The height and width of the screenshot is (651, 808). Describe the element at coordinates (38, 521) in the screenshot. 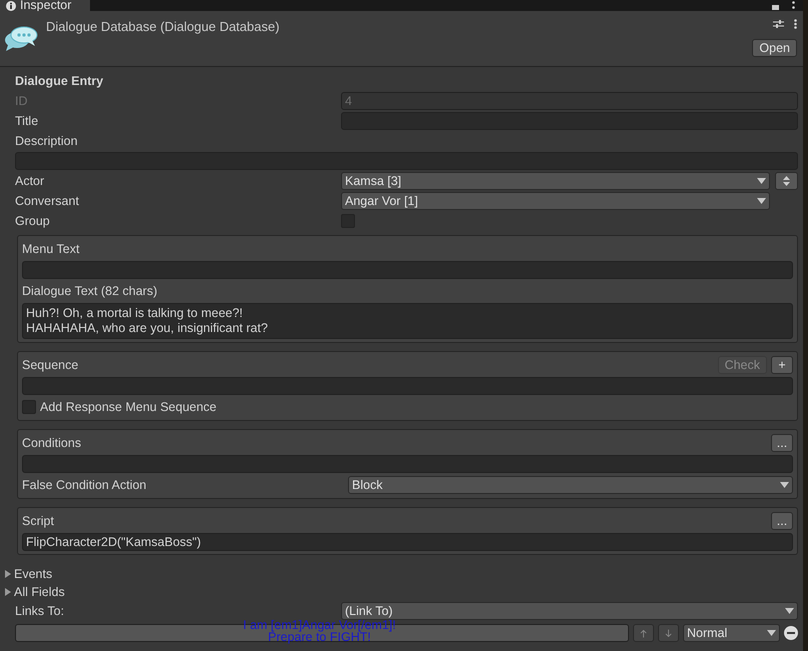

I see `field-label: Script` at that location.